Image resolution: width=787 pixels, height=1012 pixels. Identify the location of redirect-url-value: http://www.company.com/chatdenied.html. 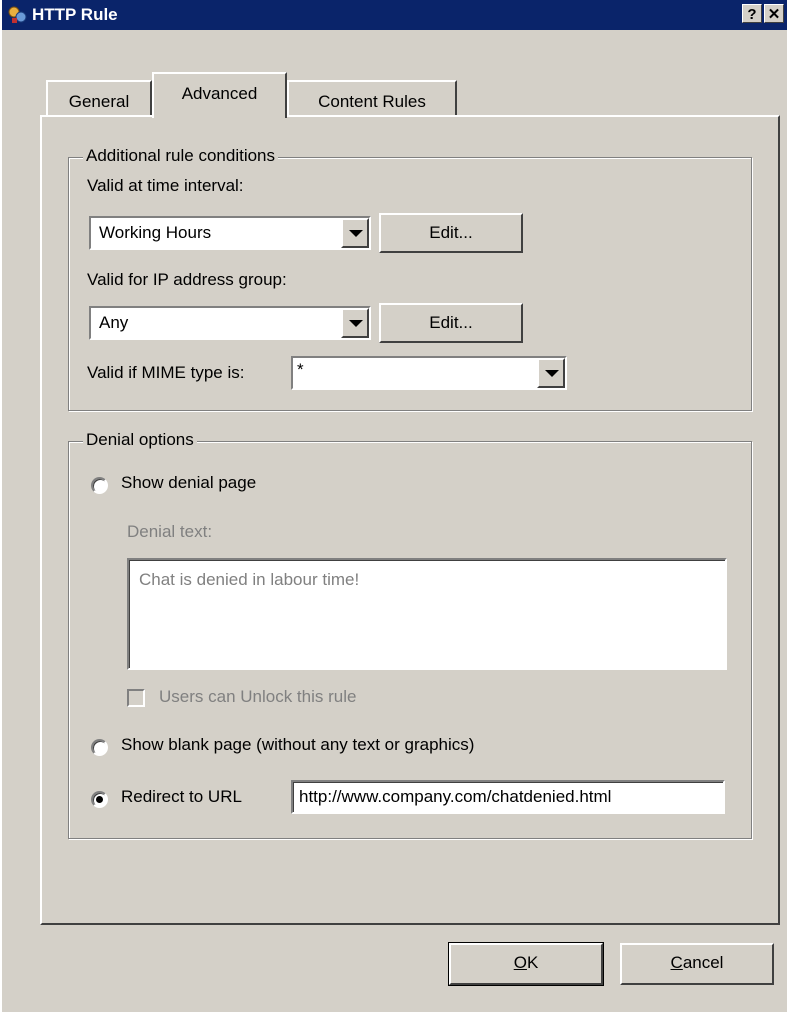
(455, 796).